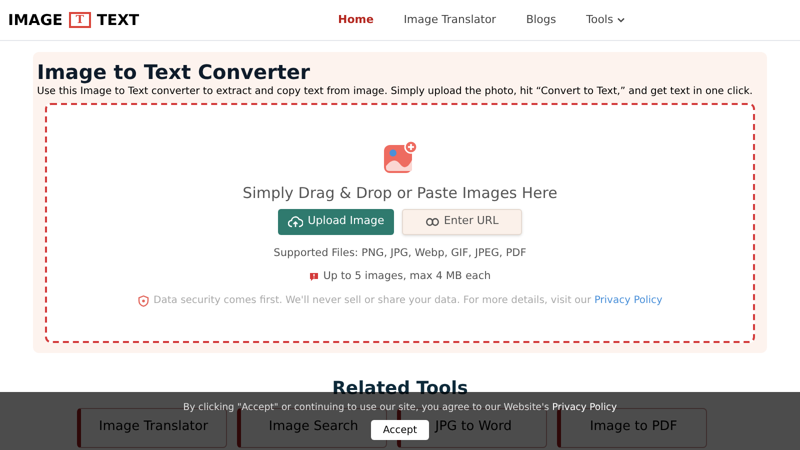 This screenshot has width=800, height=450. What do you see at coordinates (432, 222) in the screenshot?
I see `link-icon` at bounding box center [432, 222].